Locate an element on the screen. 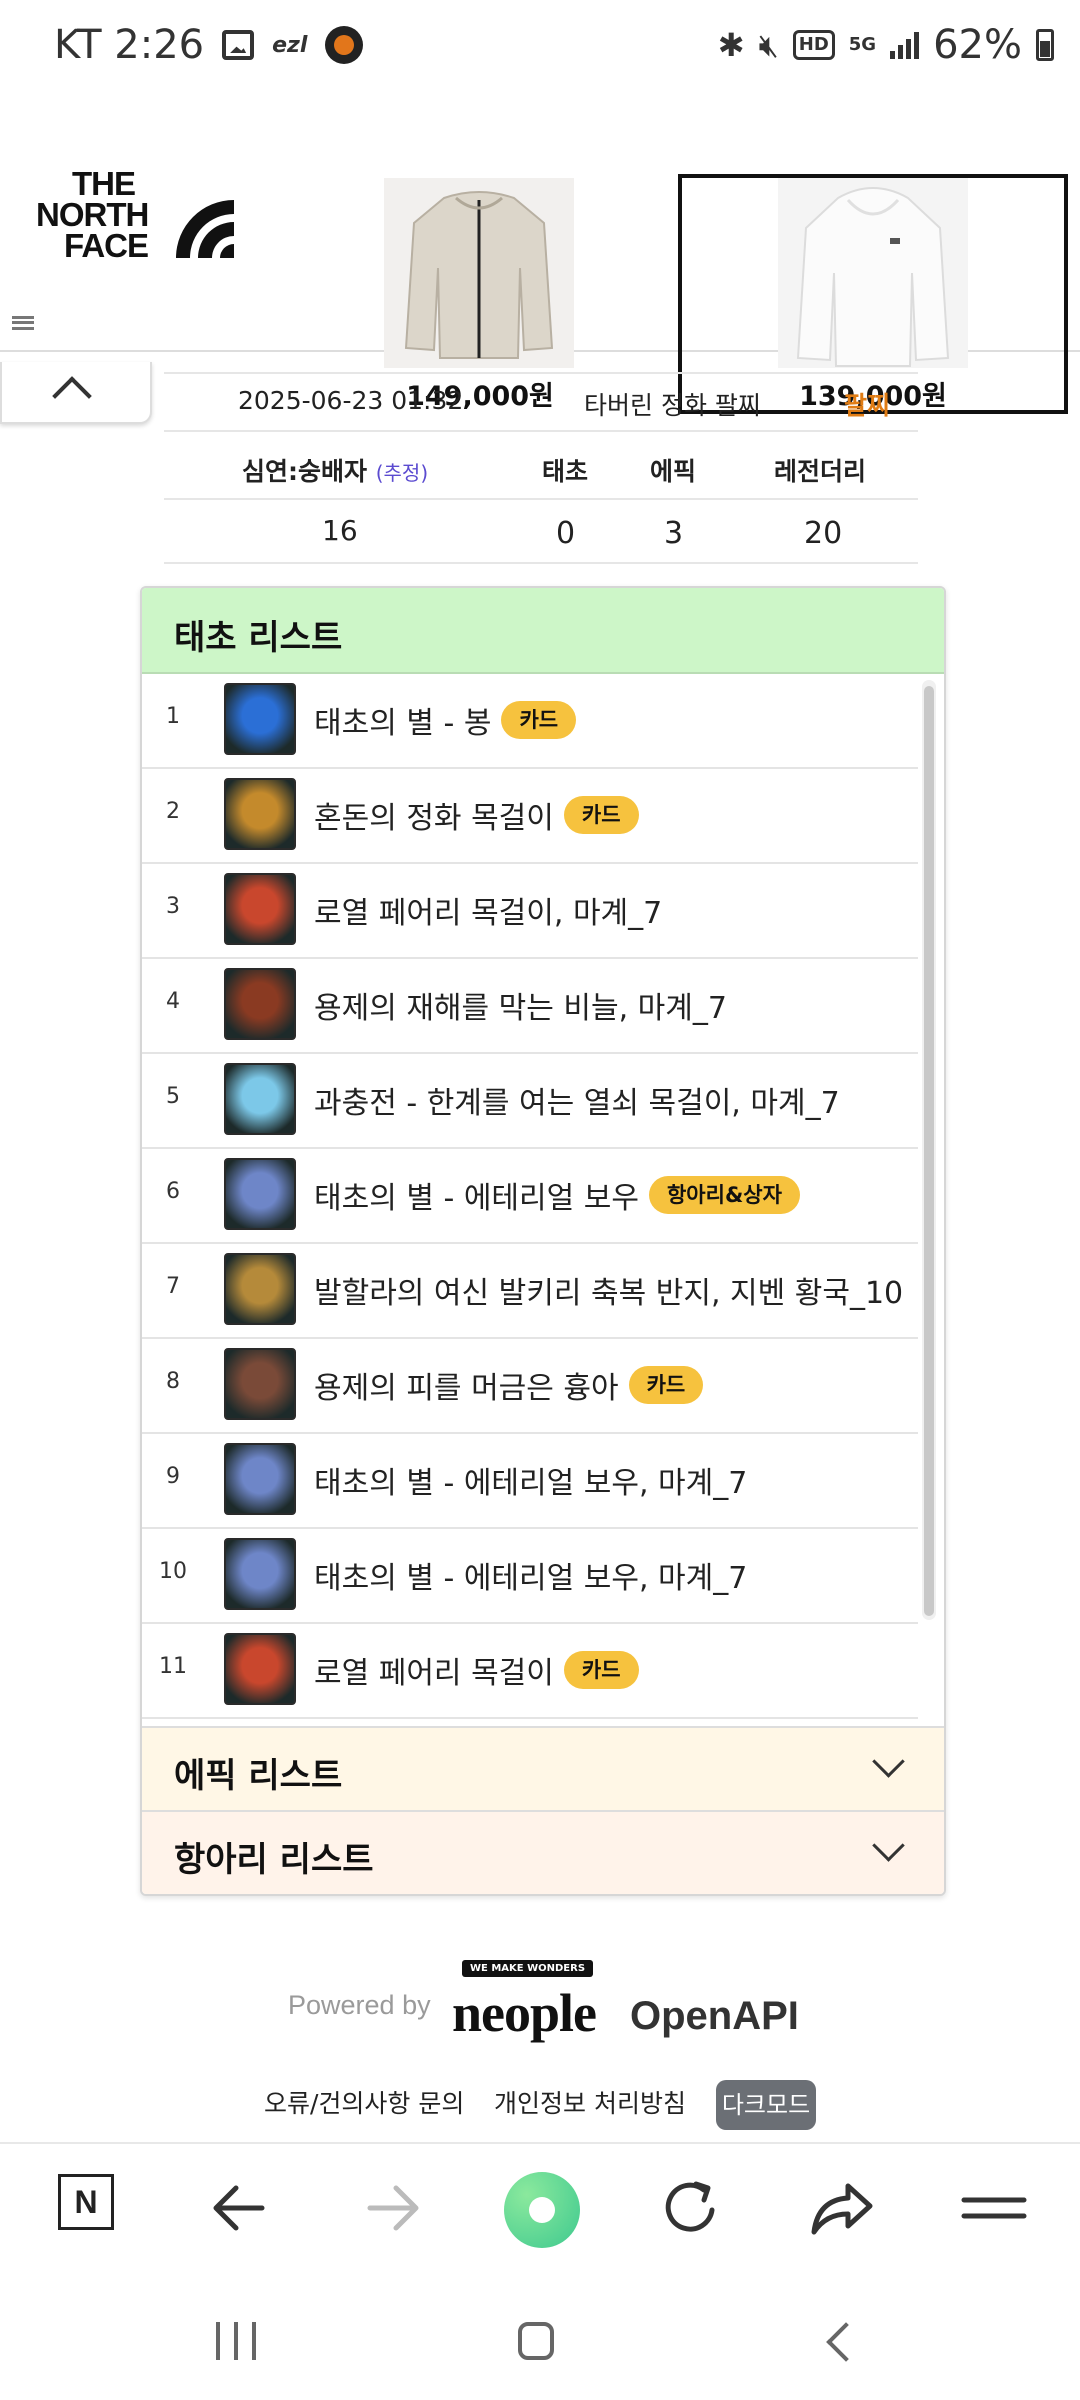  list-item: 5 과충전 - 한계를 여는 열쇠 목걸이, 마계_7 is located at coordinates (530, 1101).